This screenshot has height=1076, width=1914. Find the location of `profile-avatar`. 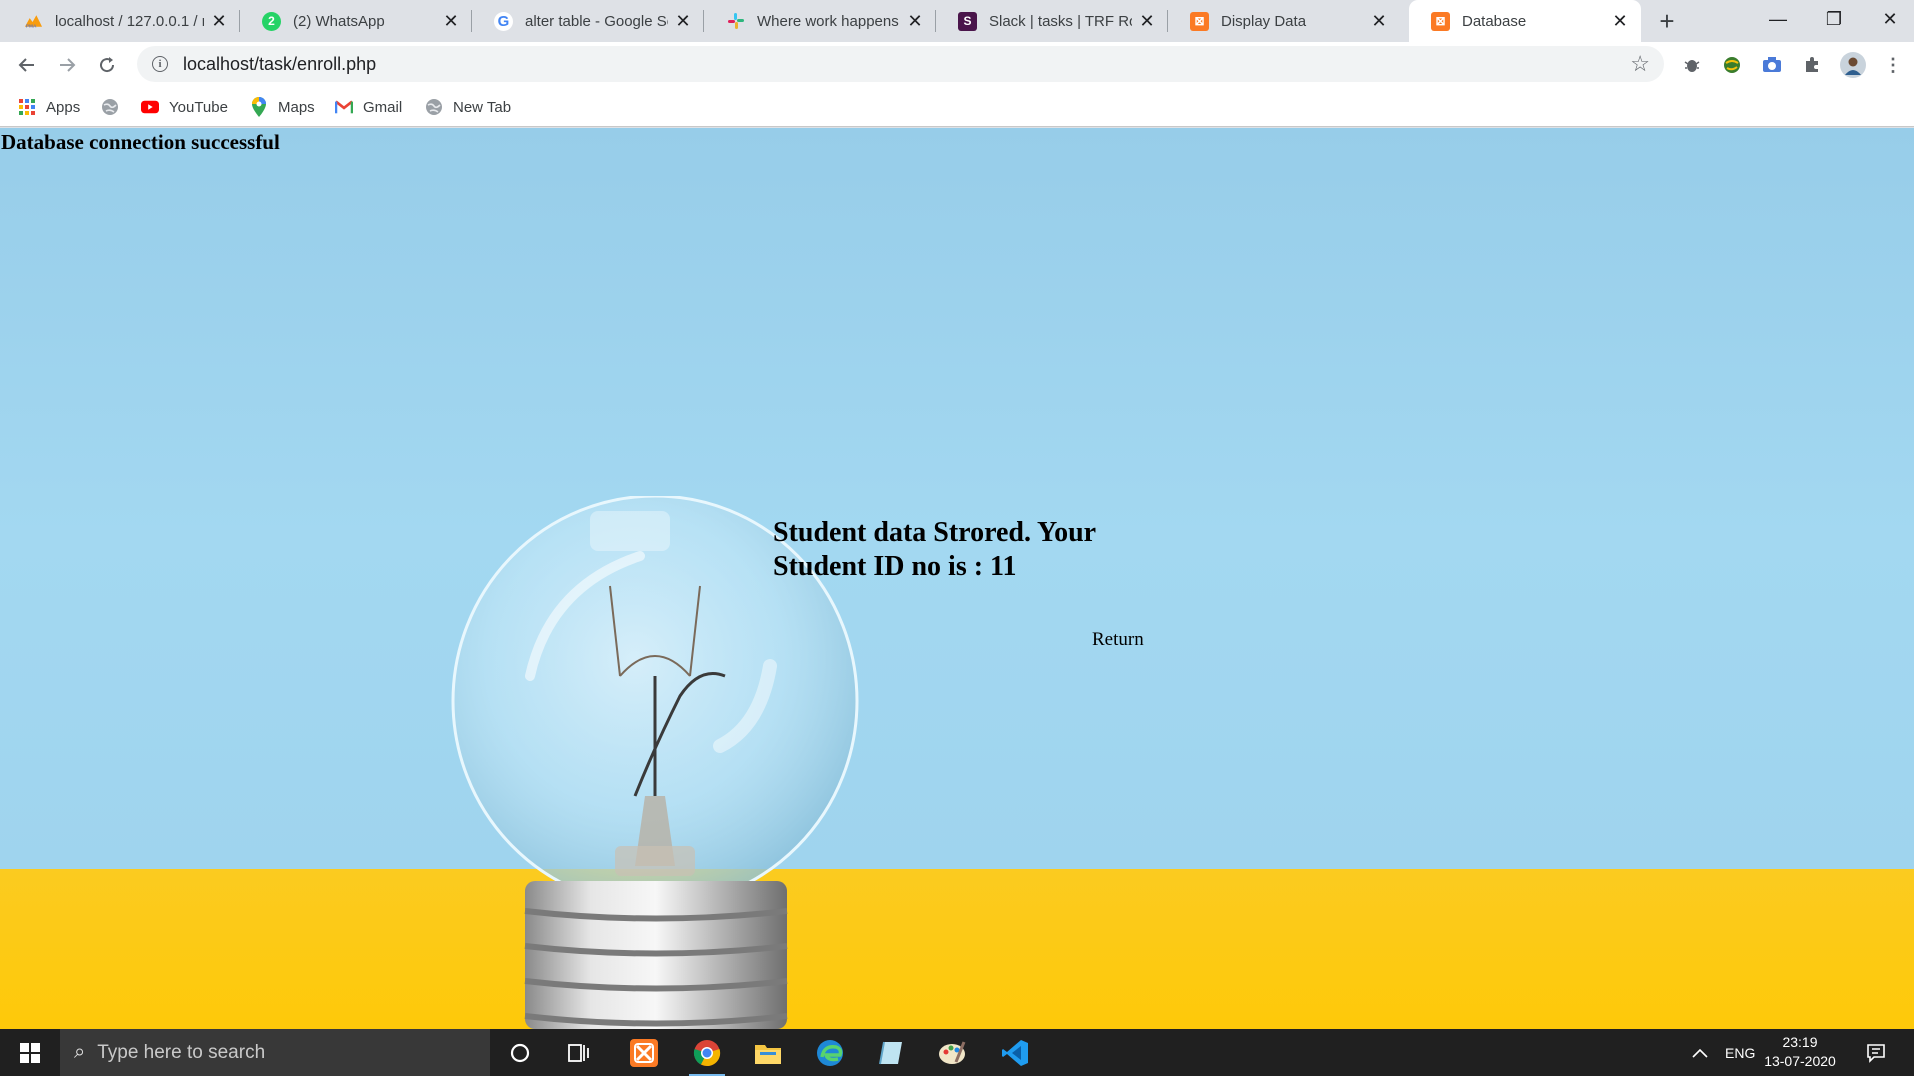

profile-avatar is located at coordinates (1853, 65).